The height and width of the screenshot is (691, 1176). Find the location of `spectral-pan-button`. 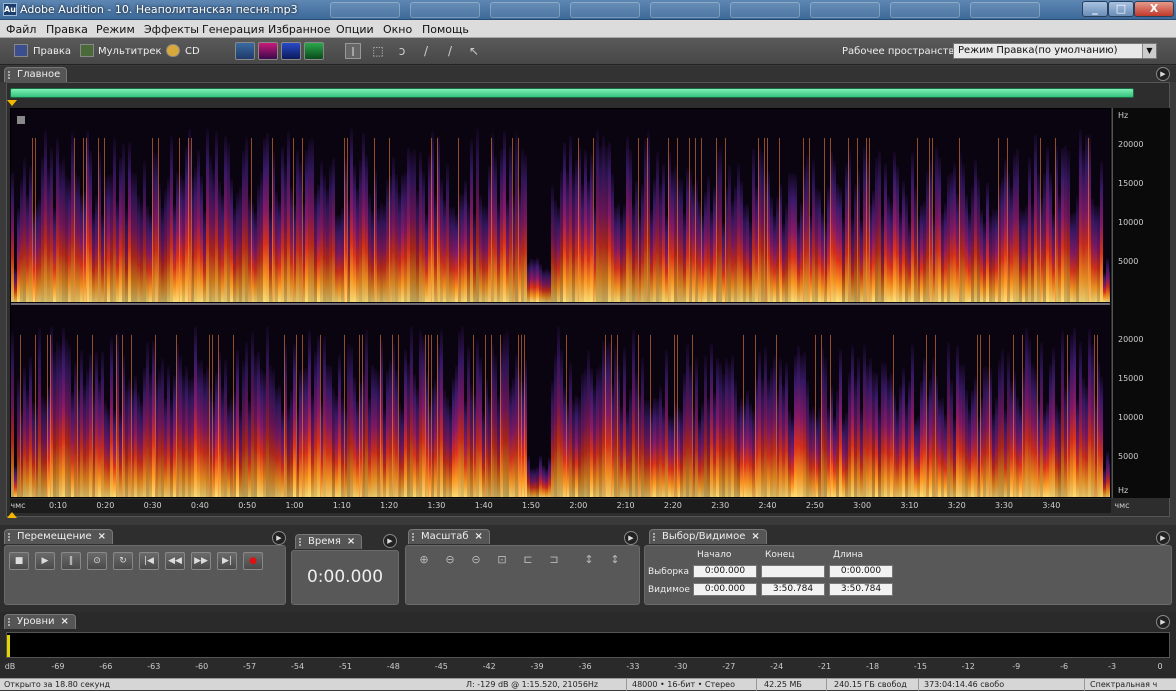

spectral-pan-button is located at coordinates (291, 51).